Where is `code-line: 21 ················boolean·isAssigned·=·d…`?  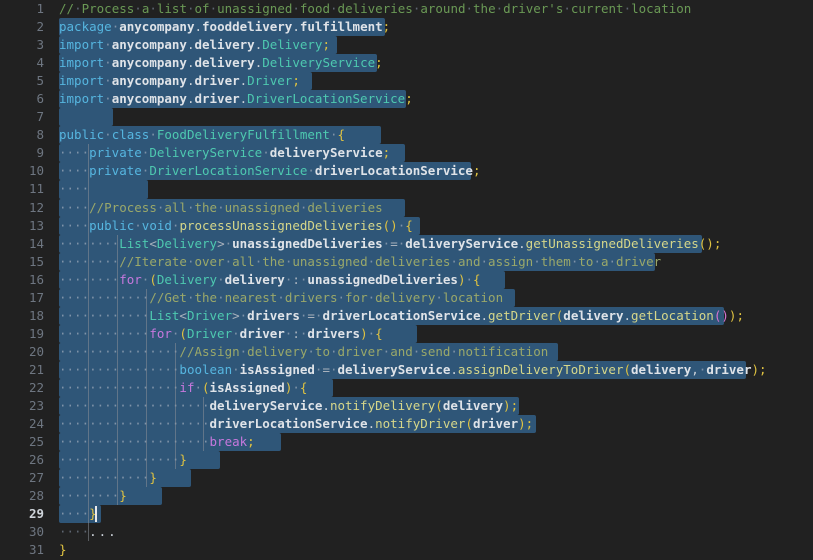 code-line: 21 ················boolean·isAssigned·=·d… is located at coordinates (406, 369).